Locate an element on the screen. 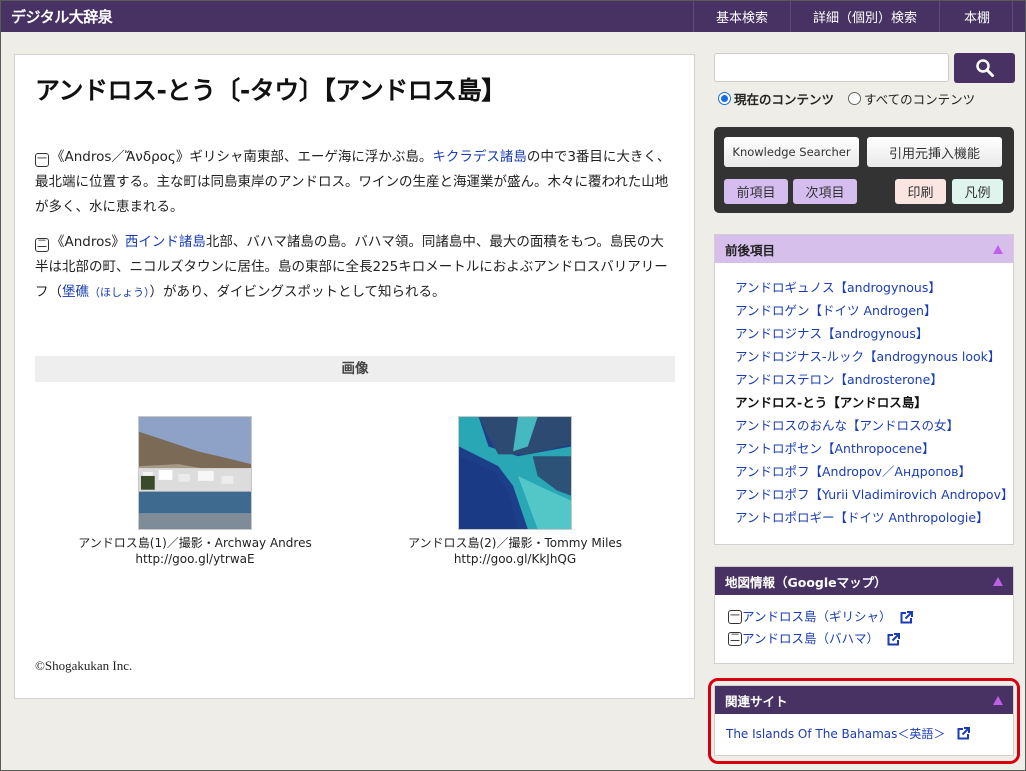  top-bar: デジタル大辞泉 基本検索 詳細（個別）検索 本棚 is located at coordinates (513, 16).